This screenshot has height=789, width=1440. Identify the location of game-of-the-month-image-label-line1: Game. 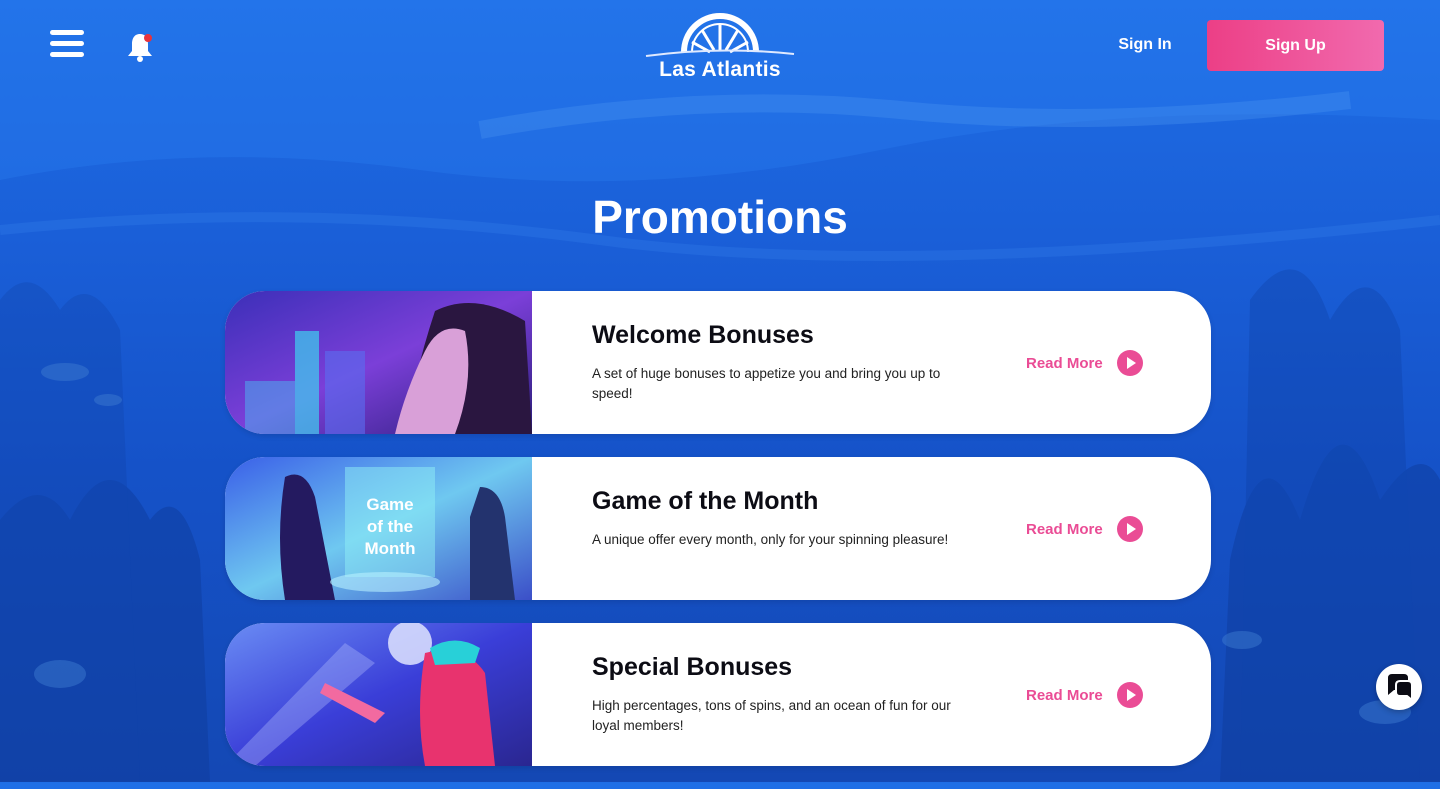
(389, 504).